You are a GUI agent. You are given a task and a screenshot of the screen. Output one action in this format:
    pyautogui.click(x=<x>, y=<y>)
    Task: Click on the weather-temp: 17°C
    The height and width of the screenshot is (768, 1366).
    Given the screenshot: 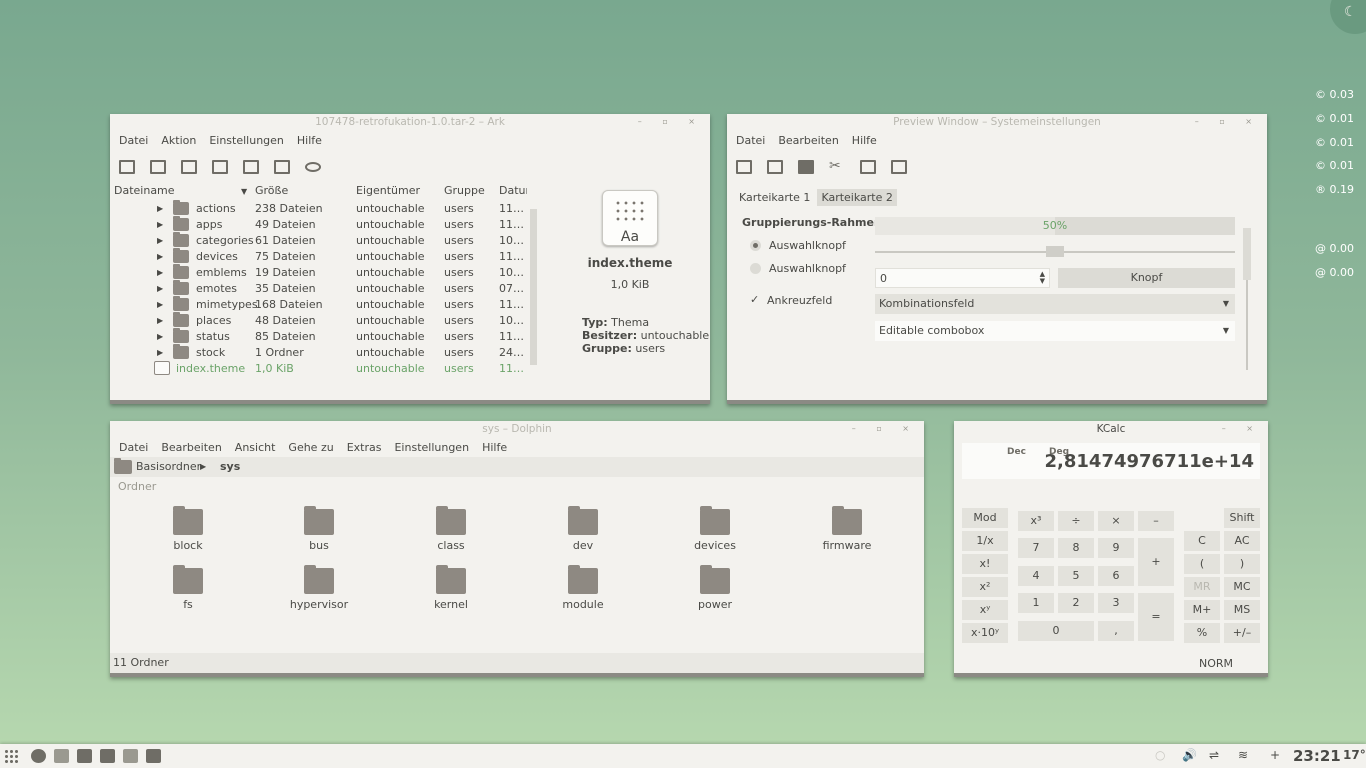 What is the action you would take?
    pyautogui.click(x=1354, y=755)
    